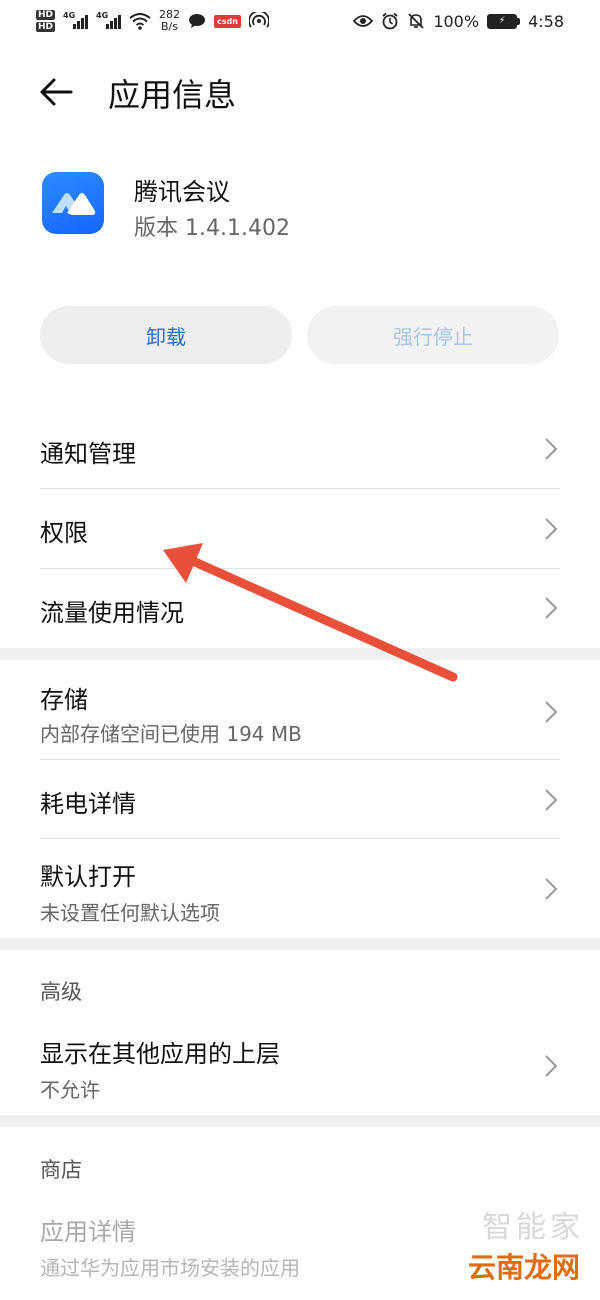 The width and height of the screenshot is (600, 1300). What do you see at coordinates (523, 1266) in the screenshot?
I see `watermark-bottom: 云南龙网` at bounding box center [523, 1266].